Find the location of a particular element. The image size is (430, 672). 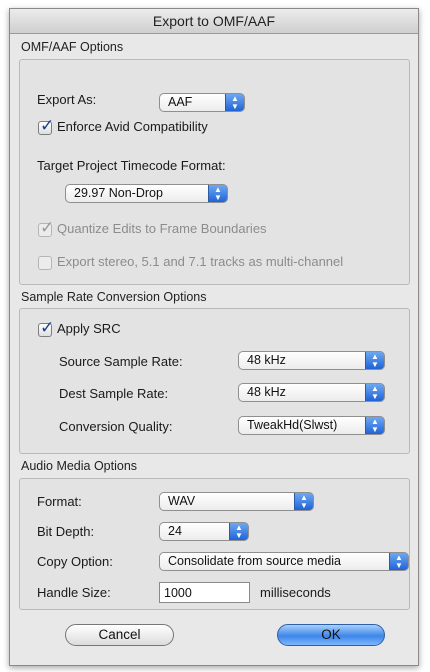

timecode-popup: 29.97 Non-Drop ▲ ▼ is located at coordinates (146, 193).